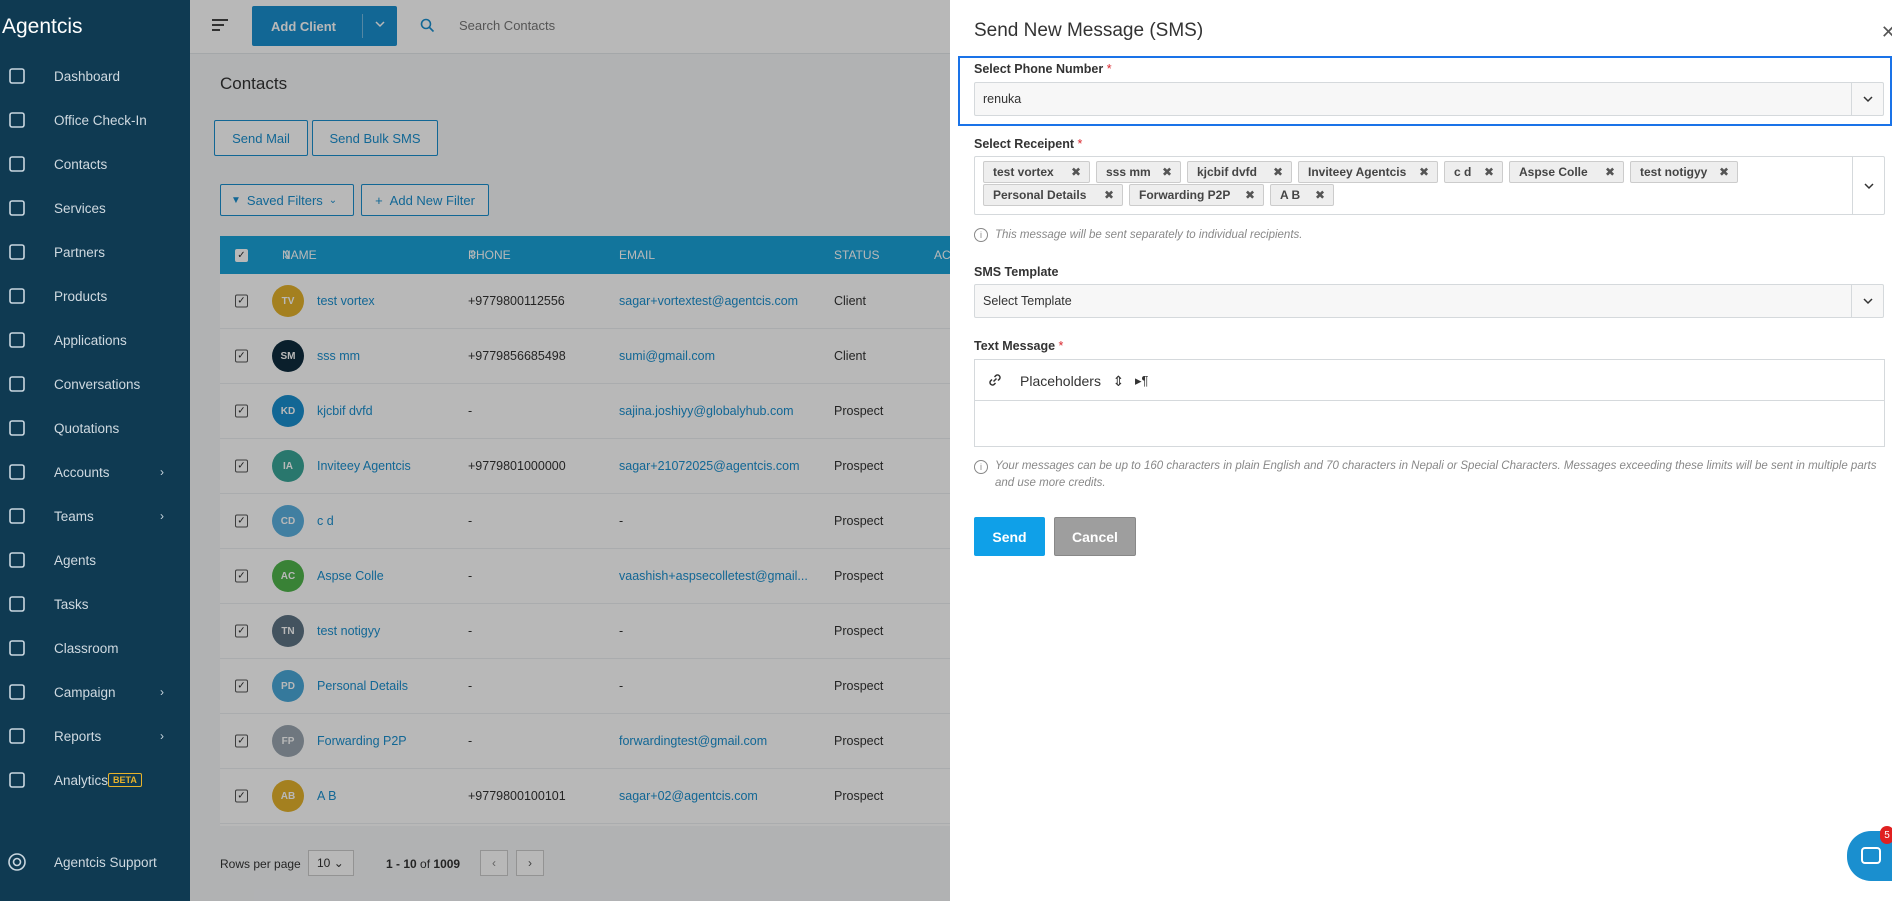  I want to click on sidebar-item-classroom: Classroom, so click(95, 648).